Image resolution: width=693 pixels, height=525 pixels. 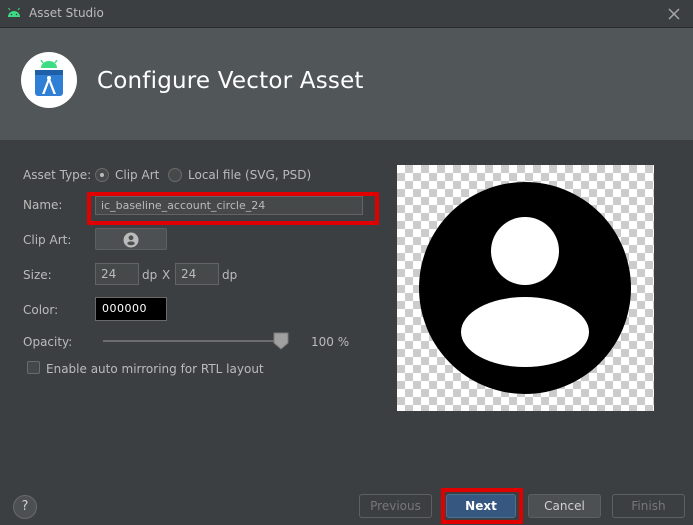 What do you see at coordinates (343, 342) in the screenshot?
I see `opacity-unit: %` at bounding box center [343, 342].